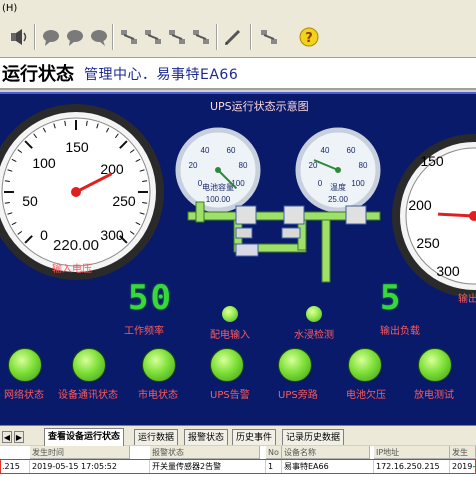 Image resolution: width=476 pixels, height=477 pixels. What do you see at coordinates (391, 298) in the screenshot?
I see `load-display: 5` at bounding box center [391, 298].